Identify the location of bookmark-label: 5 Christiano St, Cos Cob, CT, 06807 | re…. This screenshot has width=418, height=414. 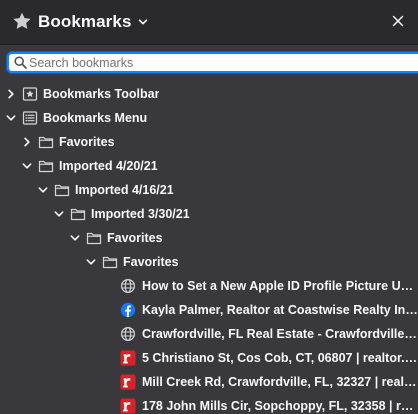
(280, 358).